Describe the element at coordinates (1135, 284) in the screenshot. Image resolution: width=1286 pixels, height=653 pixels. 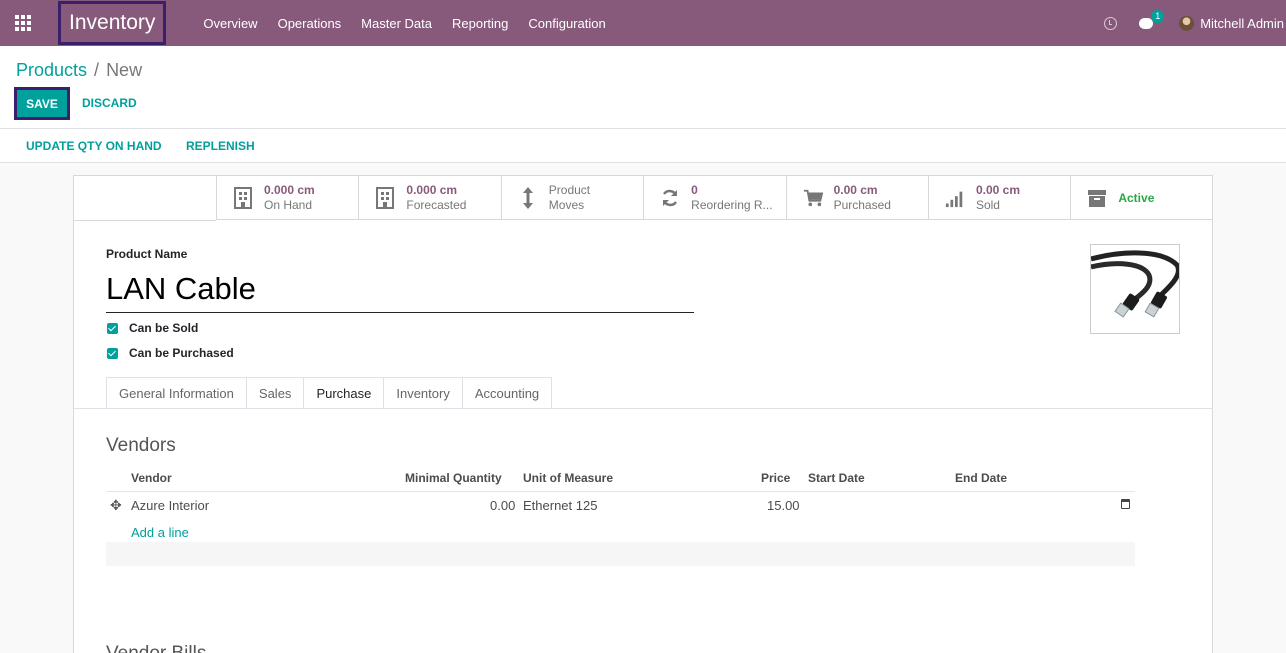
I see `lan-cable-image` at that location.